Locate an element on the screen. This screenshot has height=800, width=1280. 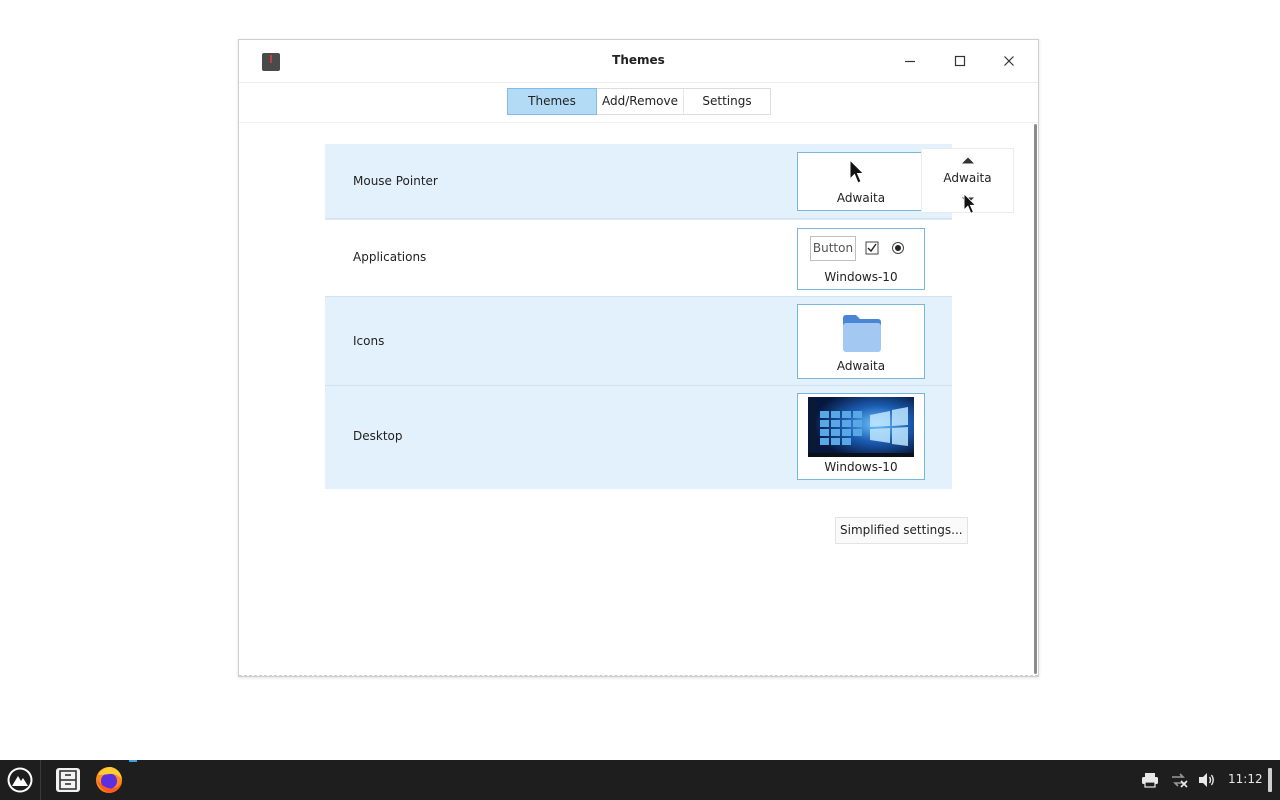
close-button is located at coordinates (1009, 61).